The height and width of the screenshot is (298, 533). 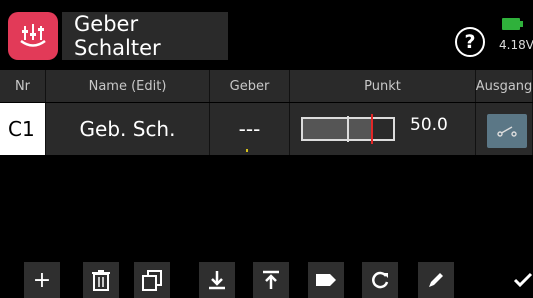 What do you see at coordinates (128, 86) in the screenshot?
I see `column-header-name: Name (Edit)` at bounding box center [128, 86].